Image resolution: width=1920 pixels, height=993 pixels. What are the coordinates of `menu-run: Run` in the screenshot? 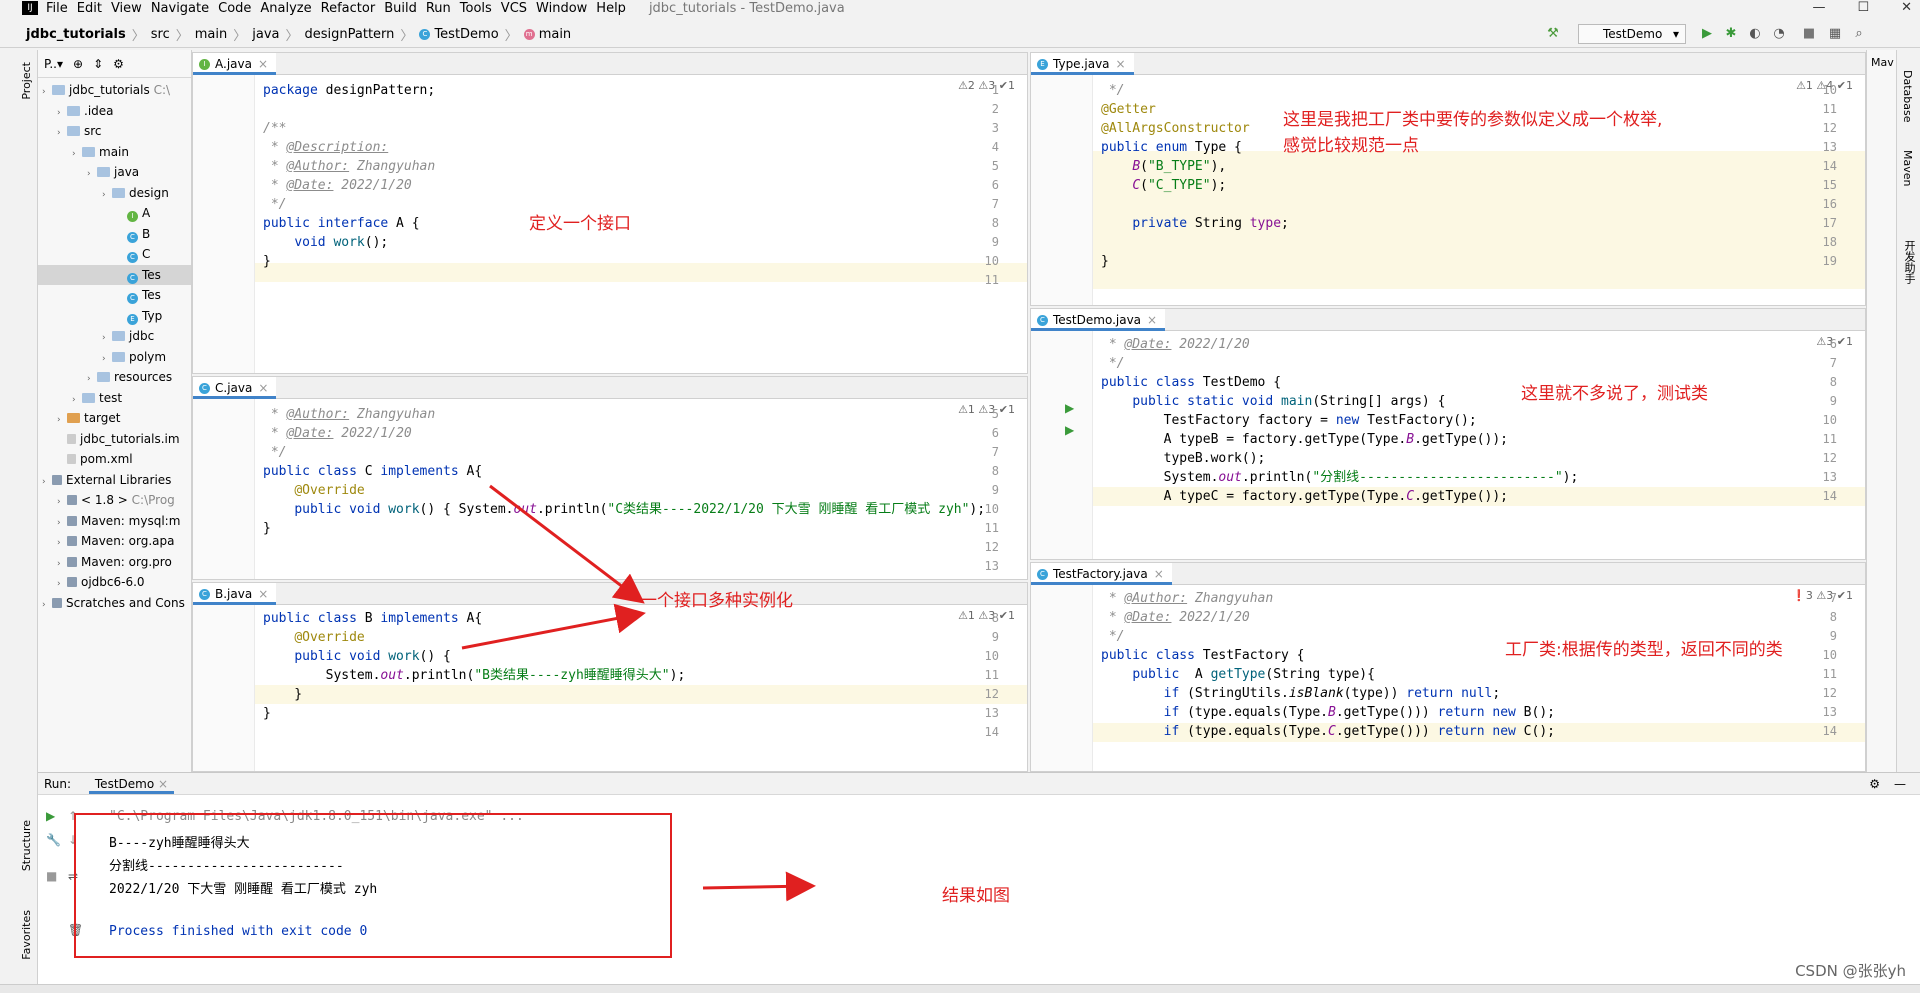 It's located at (438, 8).